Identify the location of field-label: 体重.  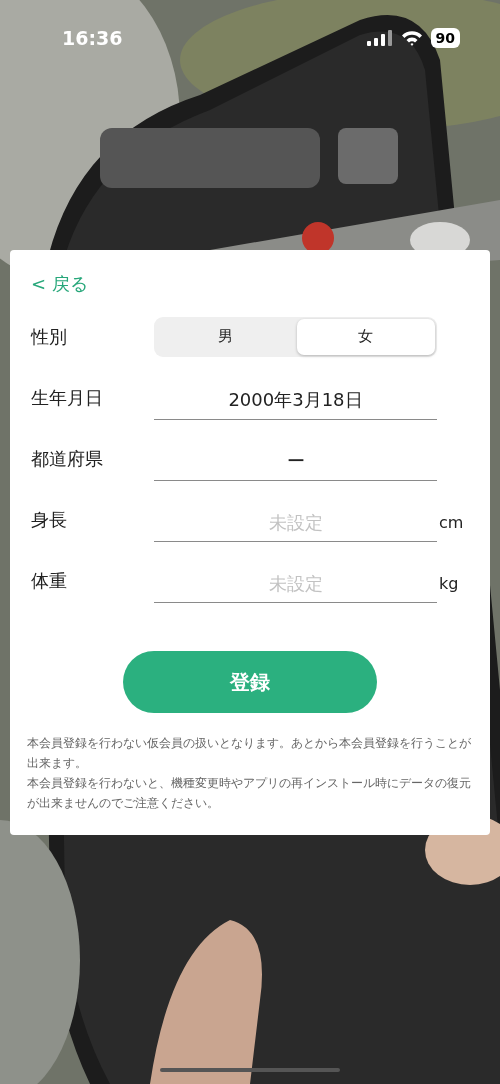
(49, 580).